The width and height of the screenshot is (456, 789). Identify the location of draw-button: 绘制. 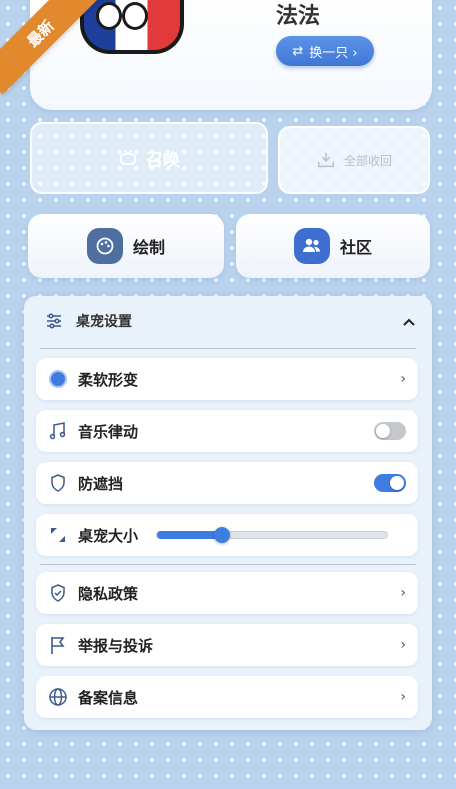
(126, 246).